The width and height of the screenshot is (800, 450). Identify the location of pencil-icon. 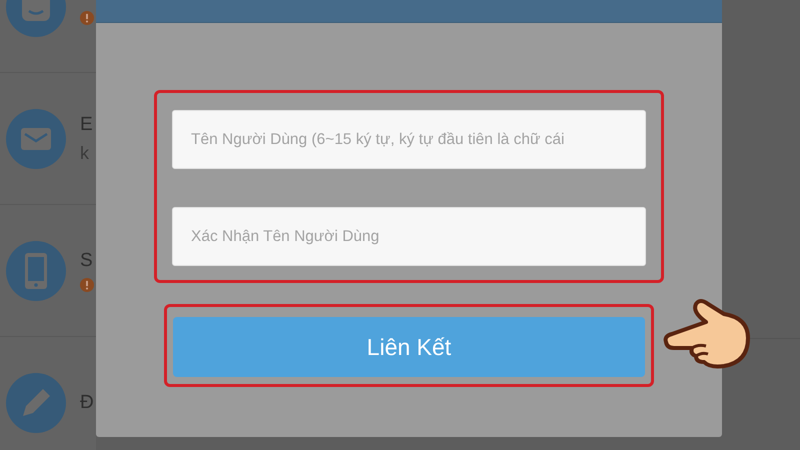
(36, 402).